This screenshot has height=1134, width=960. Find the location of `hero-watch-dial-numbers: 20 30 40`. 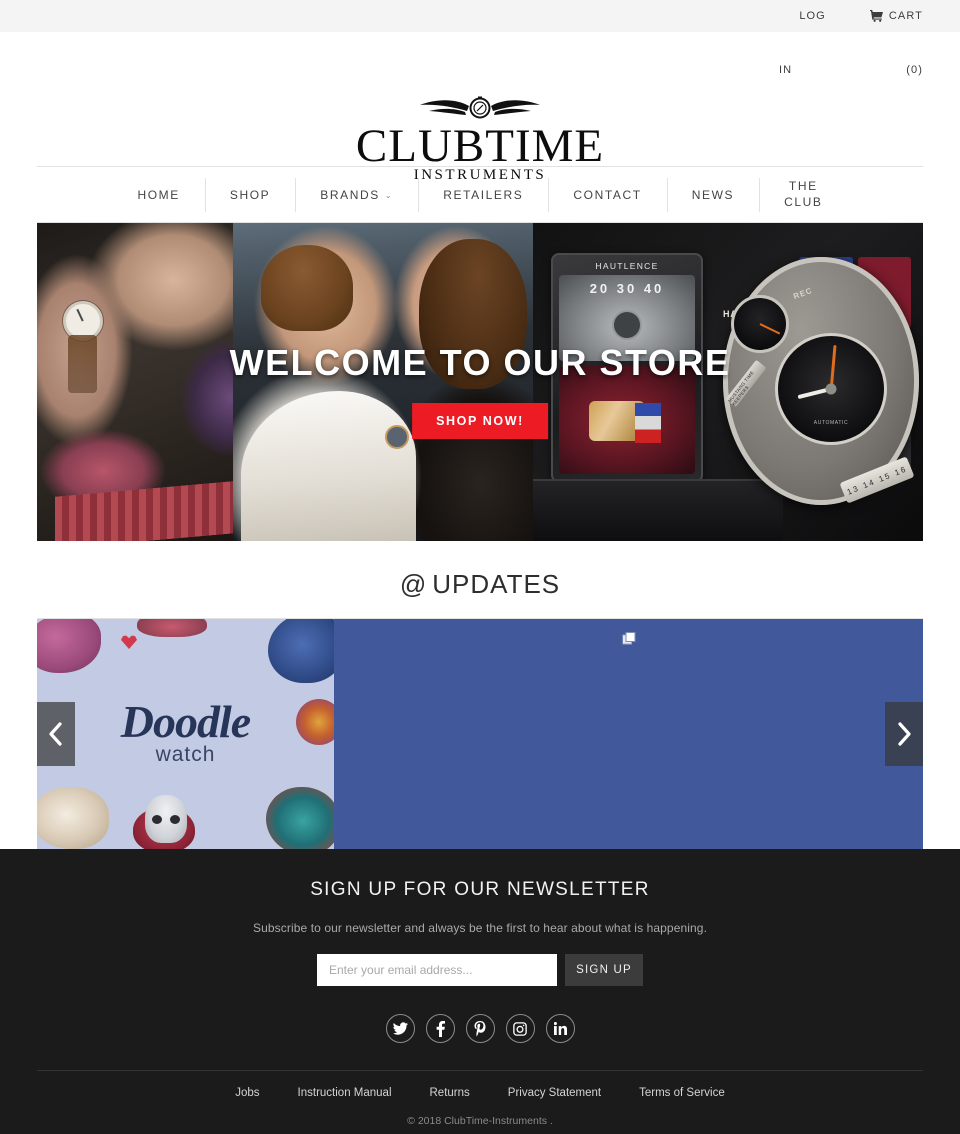

hero-watch-dial-numbers: 20 30 40 is located at coordinates (627, 288).